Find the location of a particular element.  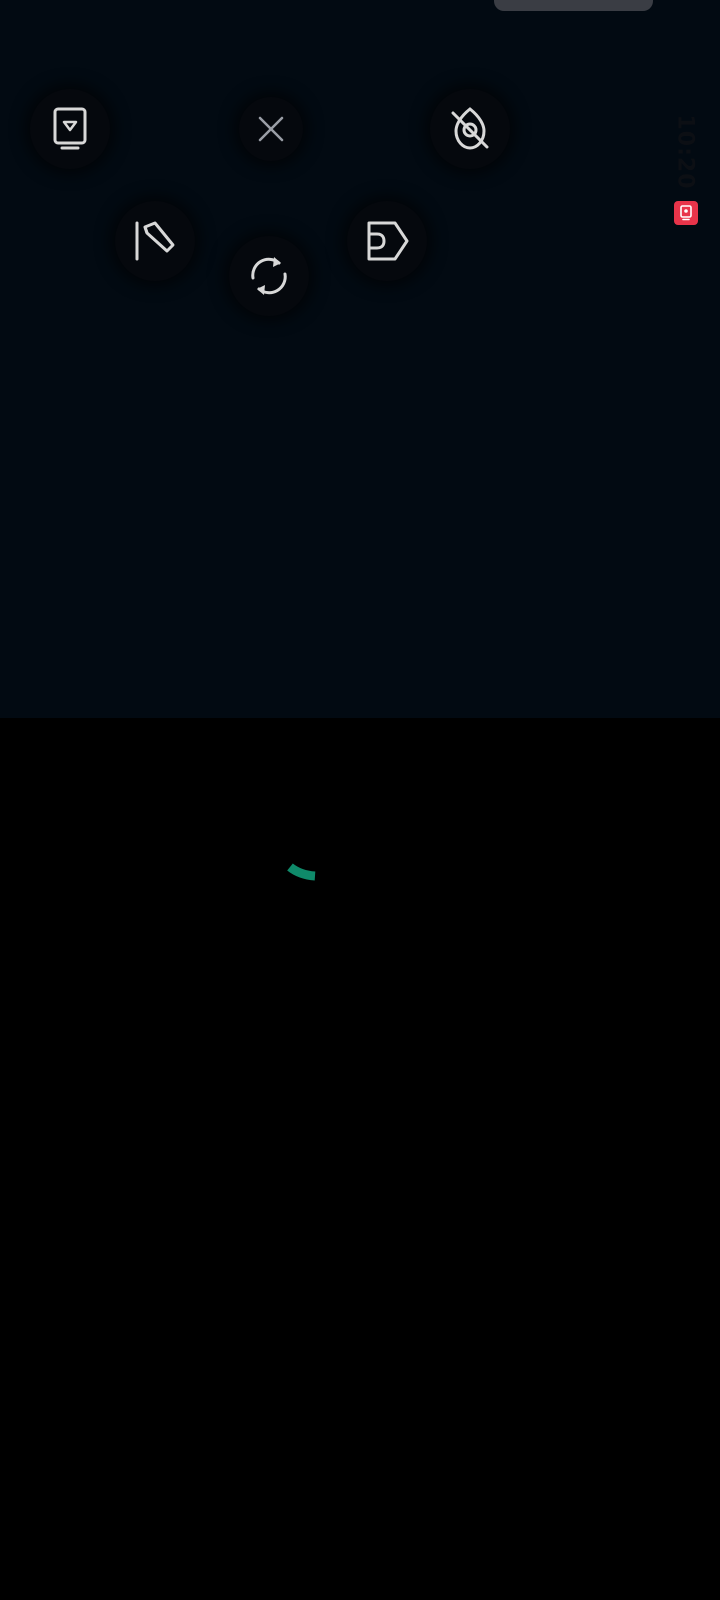

hide-button is located at coordinates (470, 129).